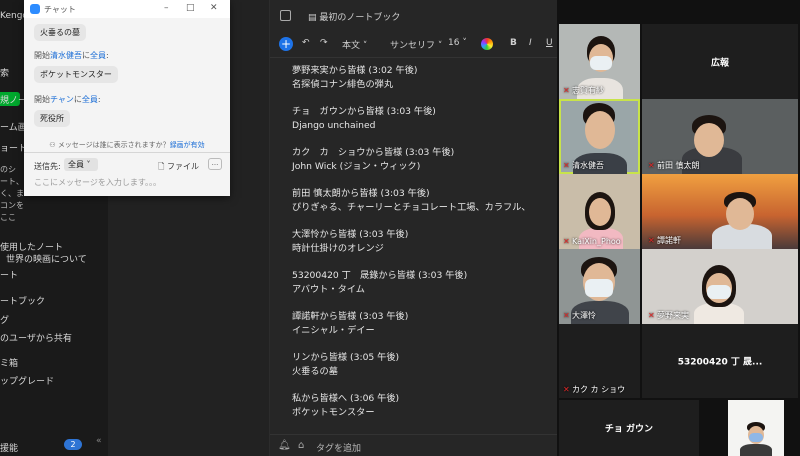 The height and width of the screenshot is (456, 800). What do you see at coordinates (46, 258) in the screenshot?
I see `sidebar-recent-note-item: 世界の映画について` at bounding box center [46, 258].